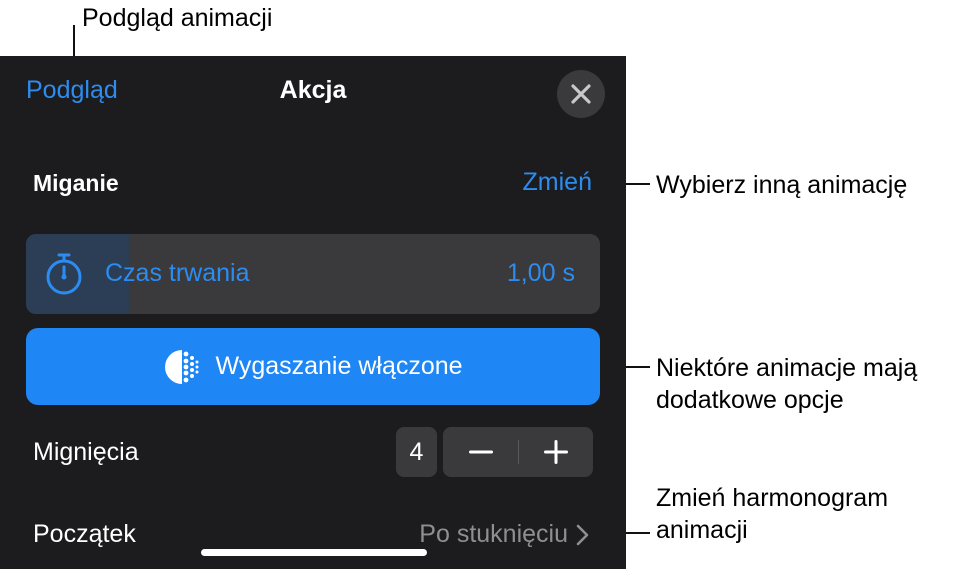 This screenshot has height=569, width=972. I want to click on start-label: Początek, so click(84, 534).